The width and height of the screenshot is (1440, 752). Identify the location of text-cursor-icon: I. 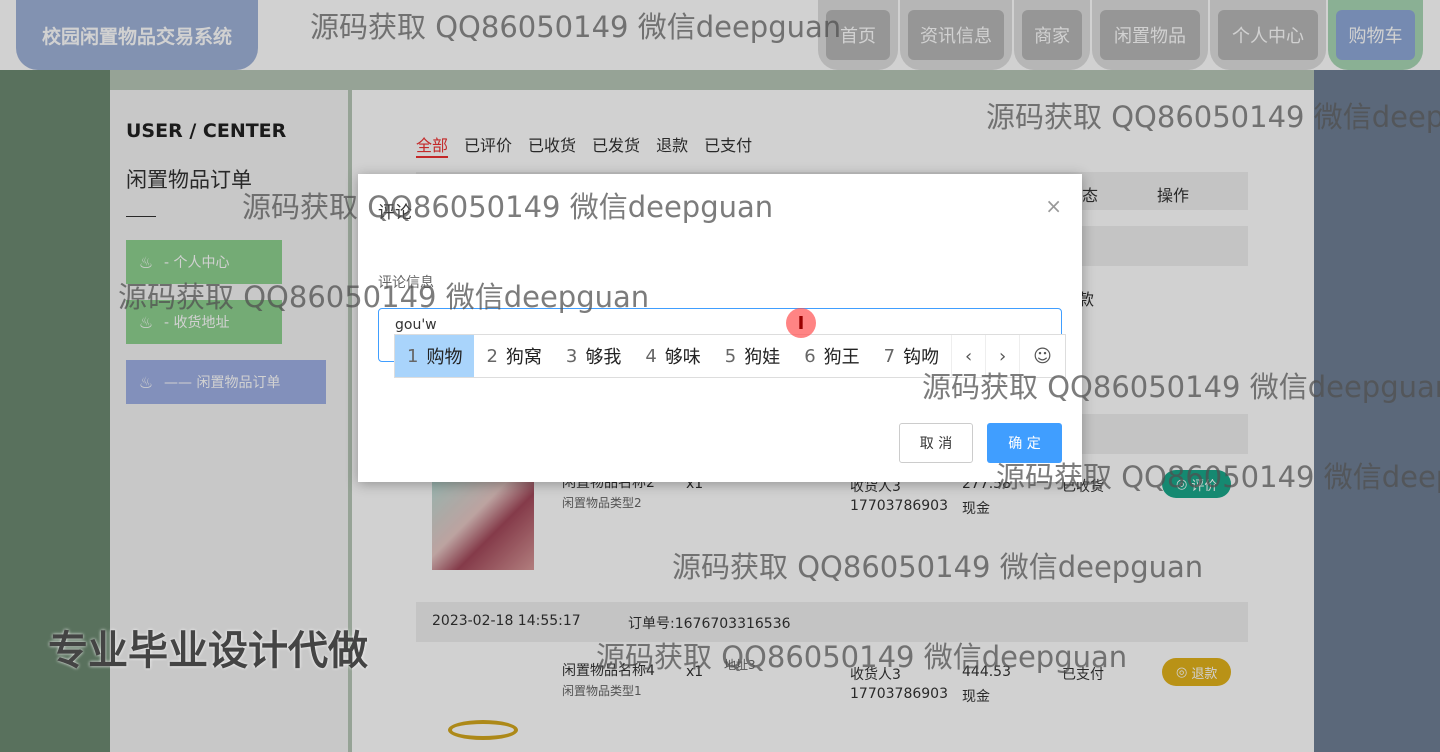
(801, 323).